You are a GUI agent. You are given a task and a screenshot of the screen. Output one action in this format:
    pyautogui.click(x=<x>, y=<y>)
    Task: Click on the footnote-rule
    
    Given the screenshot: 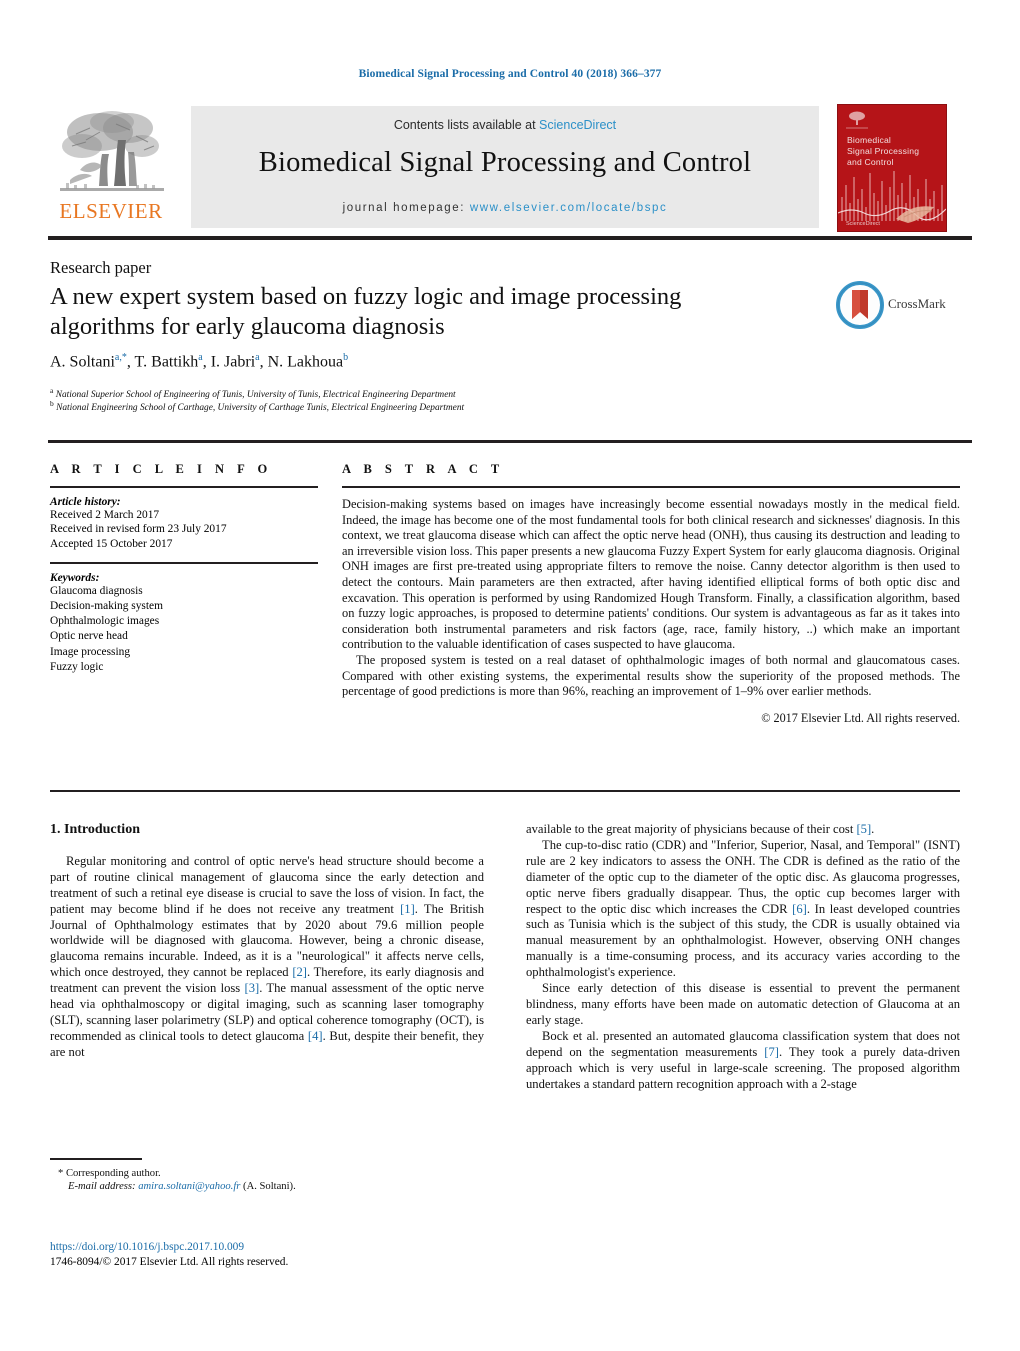 What is the action you would take?
    pyautogui.click(x=96, y=1159)
    